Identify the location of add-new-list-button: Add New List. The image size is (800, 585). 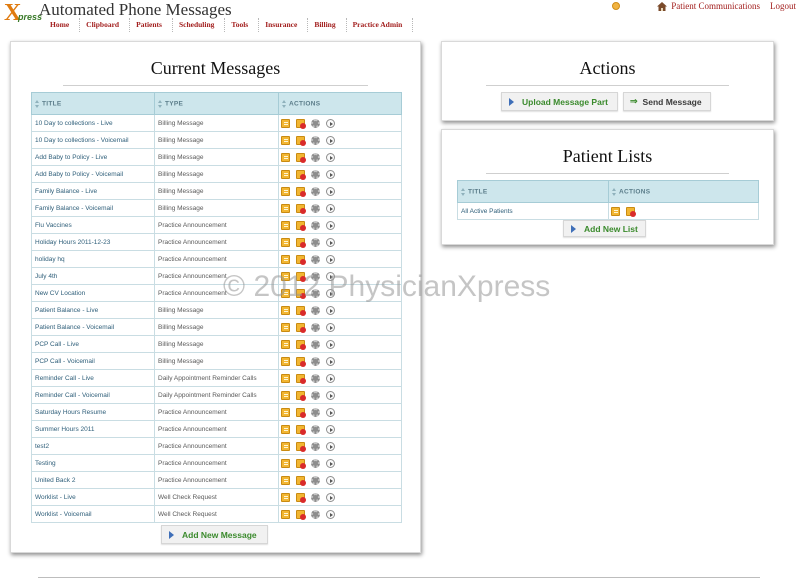
(604, 228).